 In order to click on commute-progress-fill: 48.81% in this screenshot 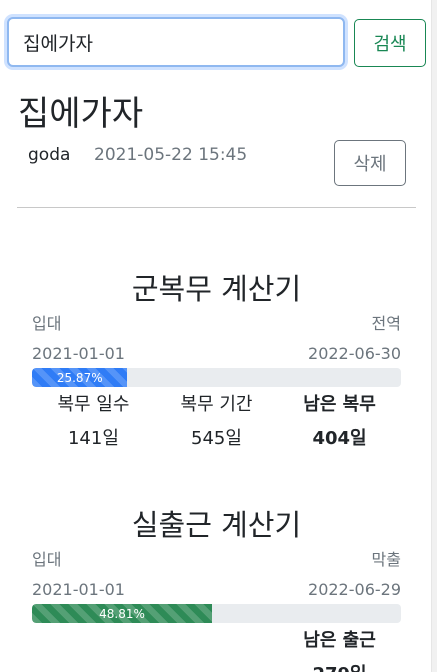, I will do `click(122, 613)`.